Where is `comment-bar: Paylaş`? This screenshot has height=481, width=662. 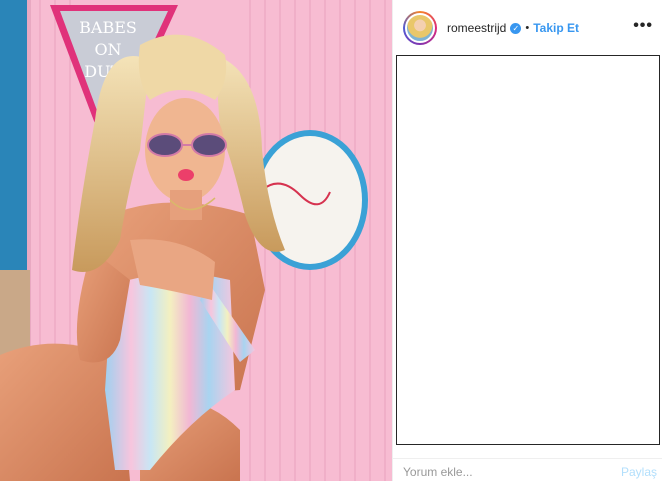 comment-bar: Paylaş is located at coordinates (527, 469).